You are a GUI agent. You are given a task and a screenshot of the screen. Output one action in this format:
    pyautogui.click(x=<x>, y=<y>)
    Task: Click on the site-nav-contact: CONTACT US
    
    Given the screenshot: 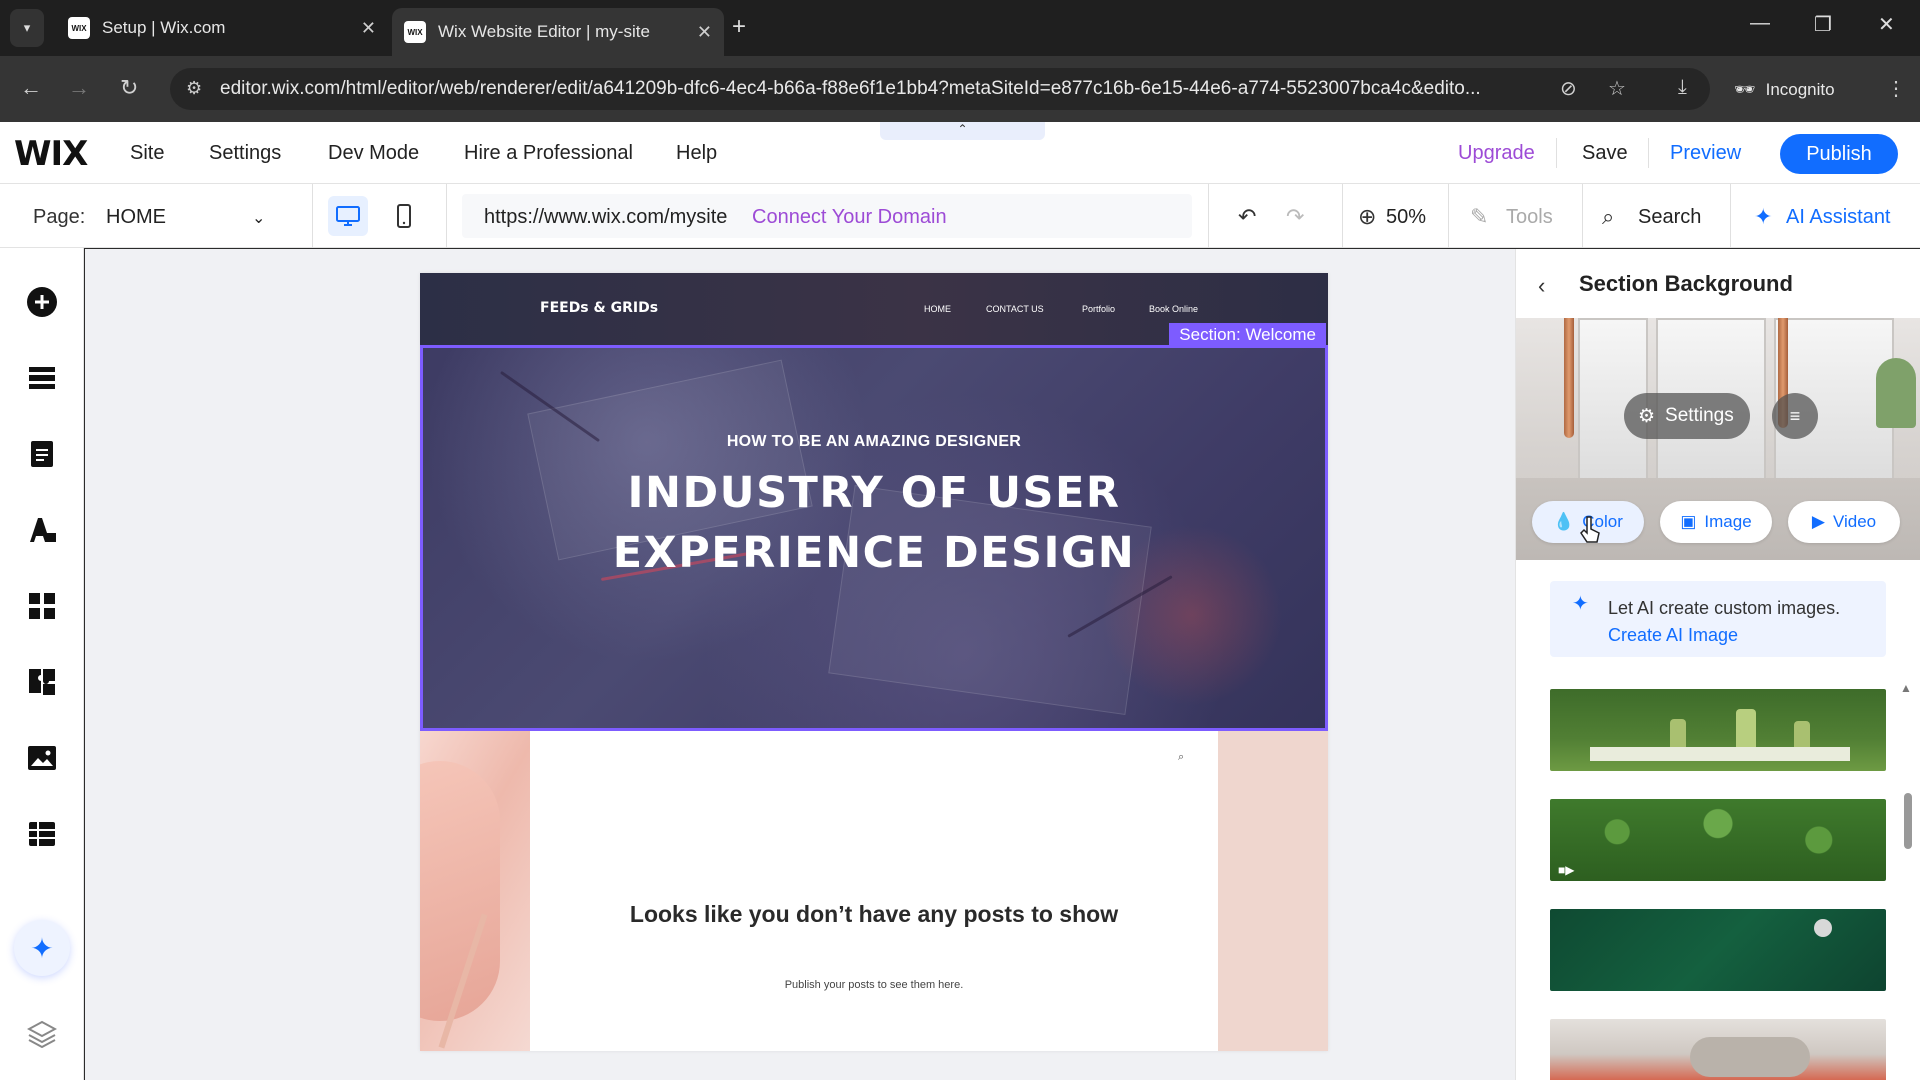 What is the action you would take?
    pyautogui.click(x=1015, y=309)
    